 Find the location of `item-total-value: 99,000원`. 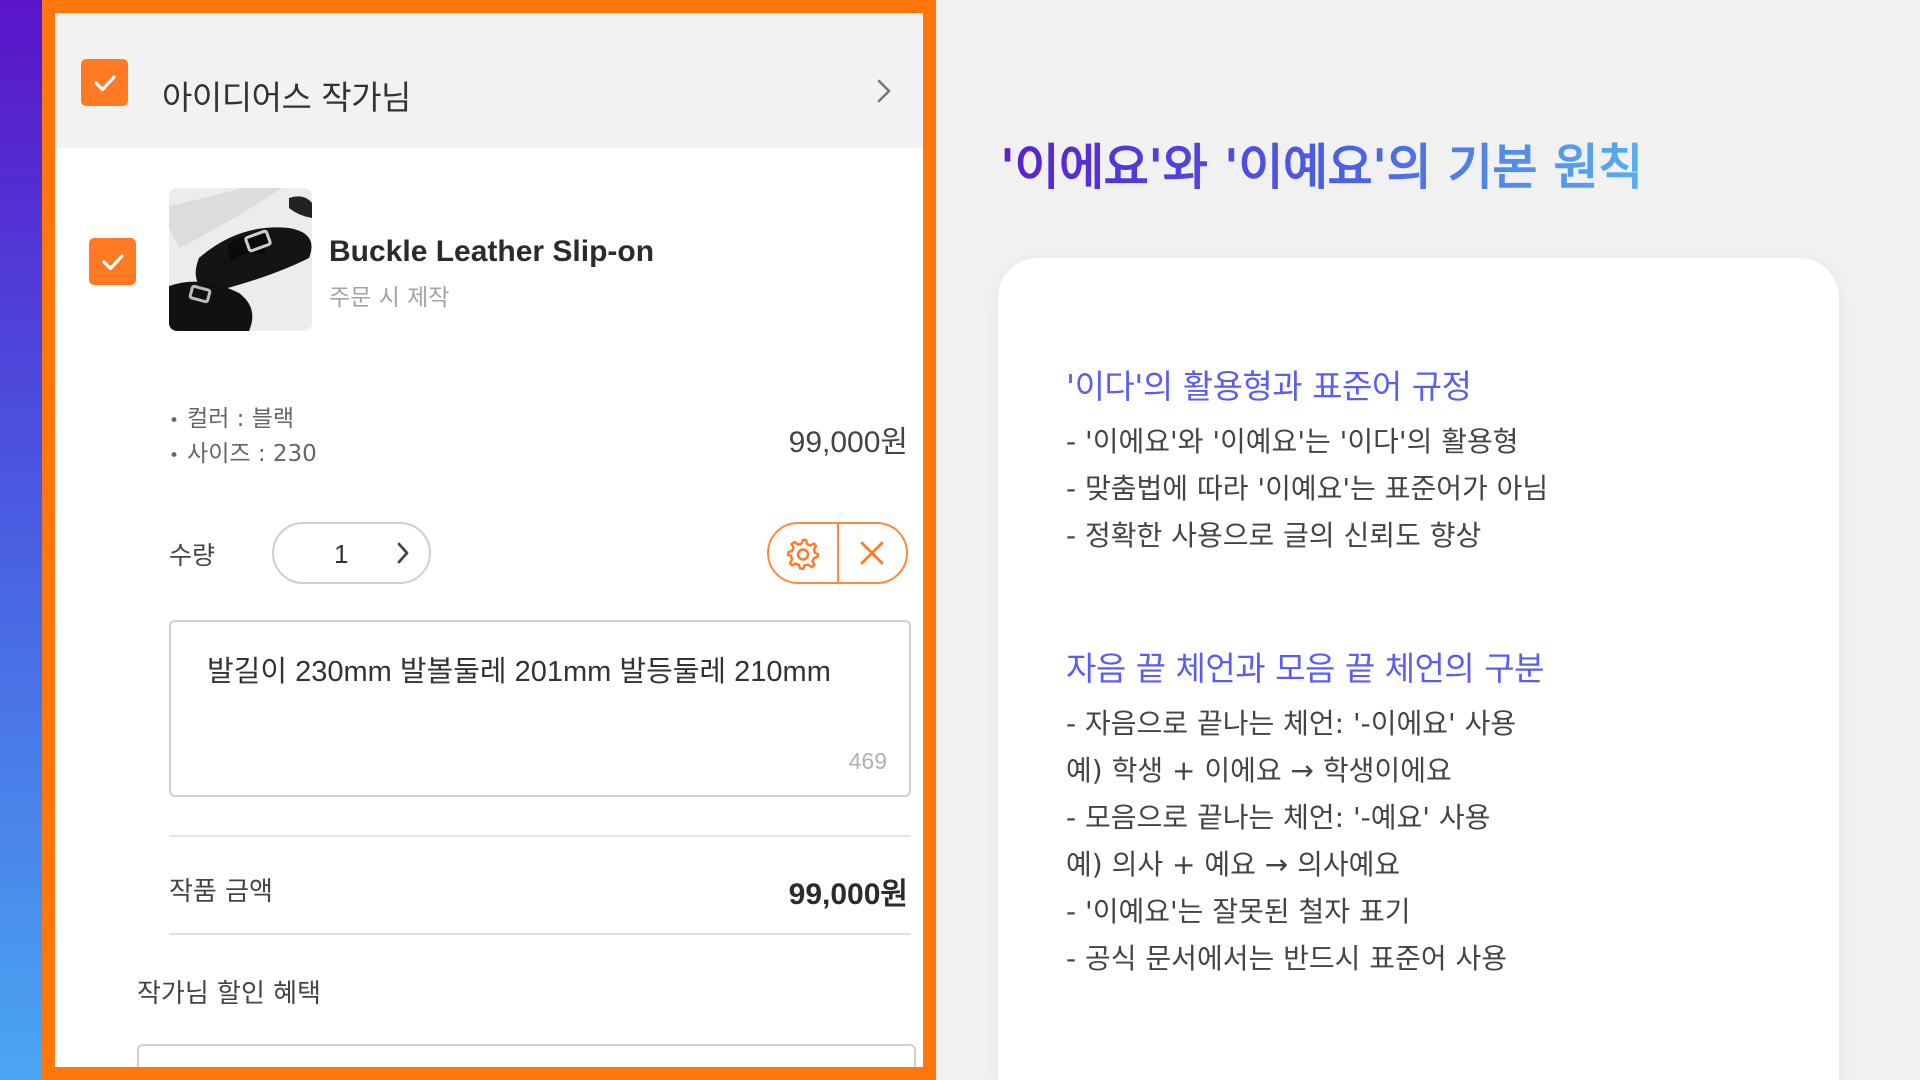

item-total-value: 99,000원 is located at coordinates (848, 894).